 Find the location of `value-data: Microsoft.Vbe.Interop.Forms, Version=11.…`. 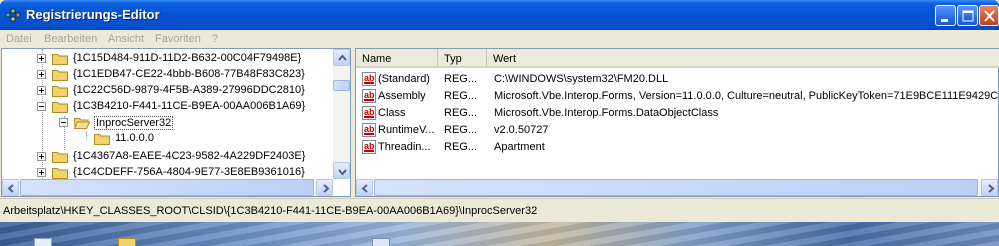

value-data: Microsoft.Vbe.Interop.Forms, Version=11.… is located at coordinates (746, 96).